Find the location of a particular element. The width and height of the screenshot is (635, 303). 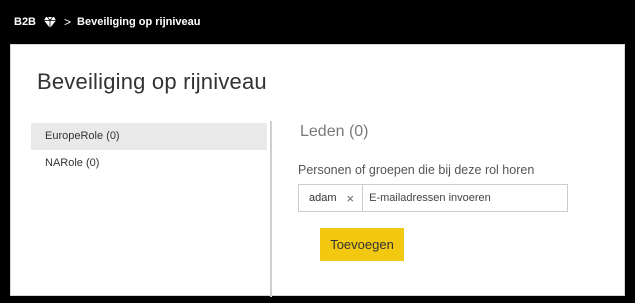

member-chip-label: adam is located at coordinates (323, 198).